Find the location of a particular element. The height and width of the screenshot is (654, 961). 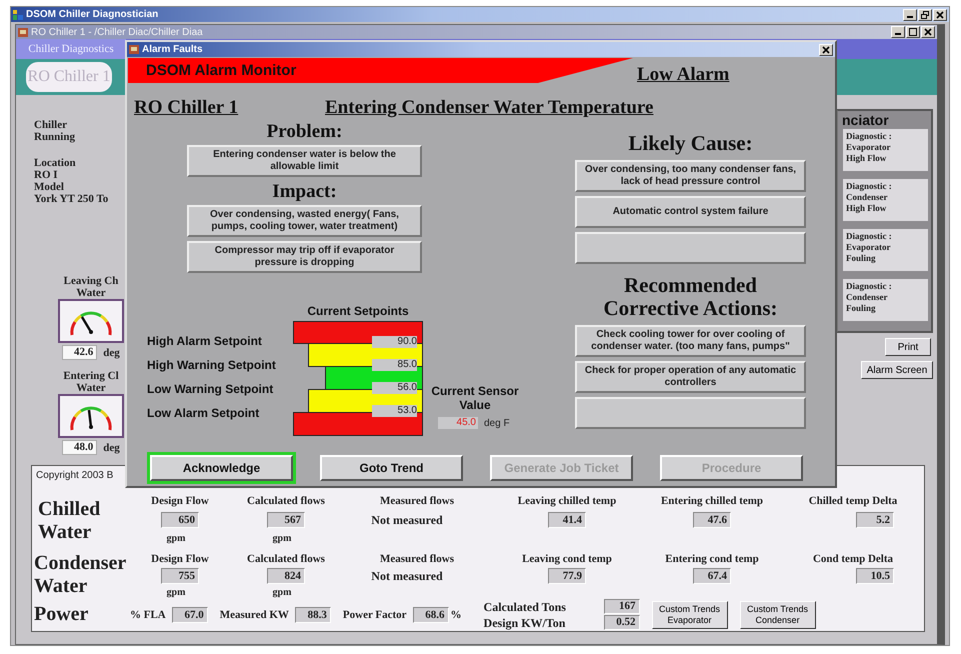

column-header: Entering chilled temp is located at coordinates (712, 501).